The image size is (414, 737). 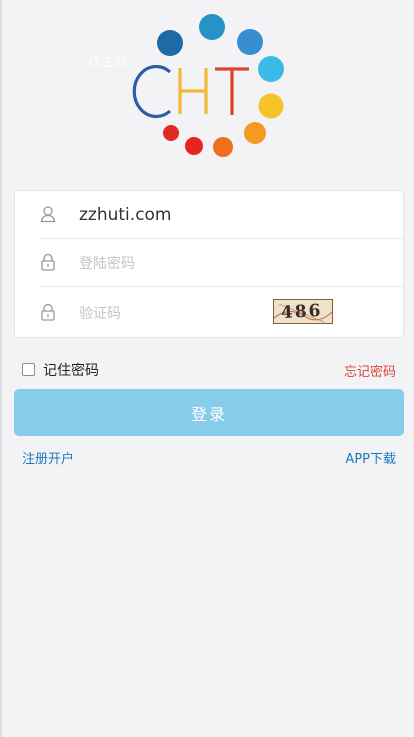 I want to click on logo-letter-c, so click(x=152, y=91).